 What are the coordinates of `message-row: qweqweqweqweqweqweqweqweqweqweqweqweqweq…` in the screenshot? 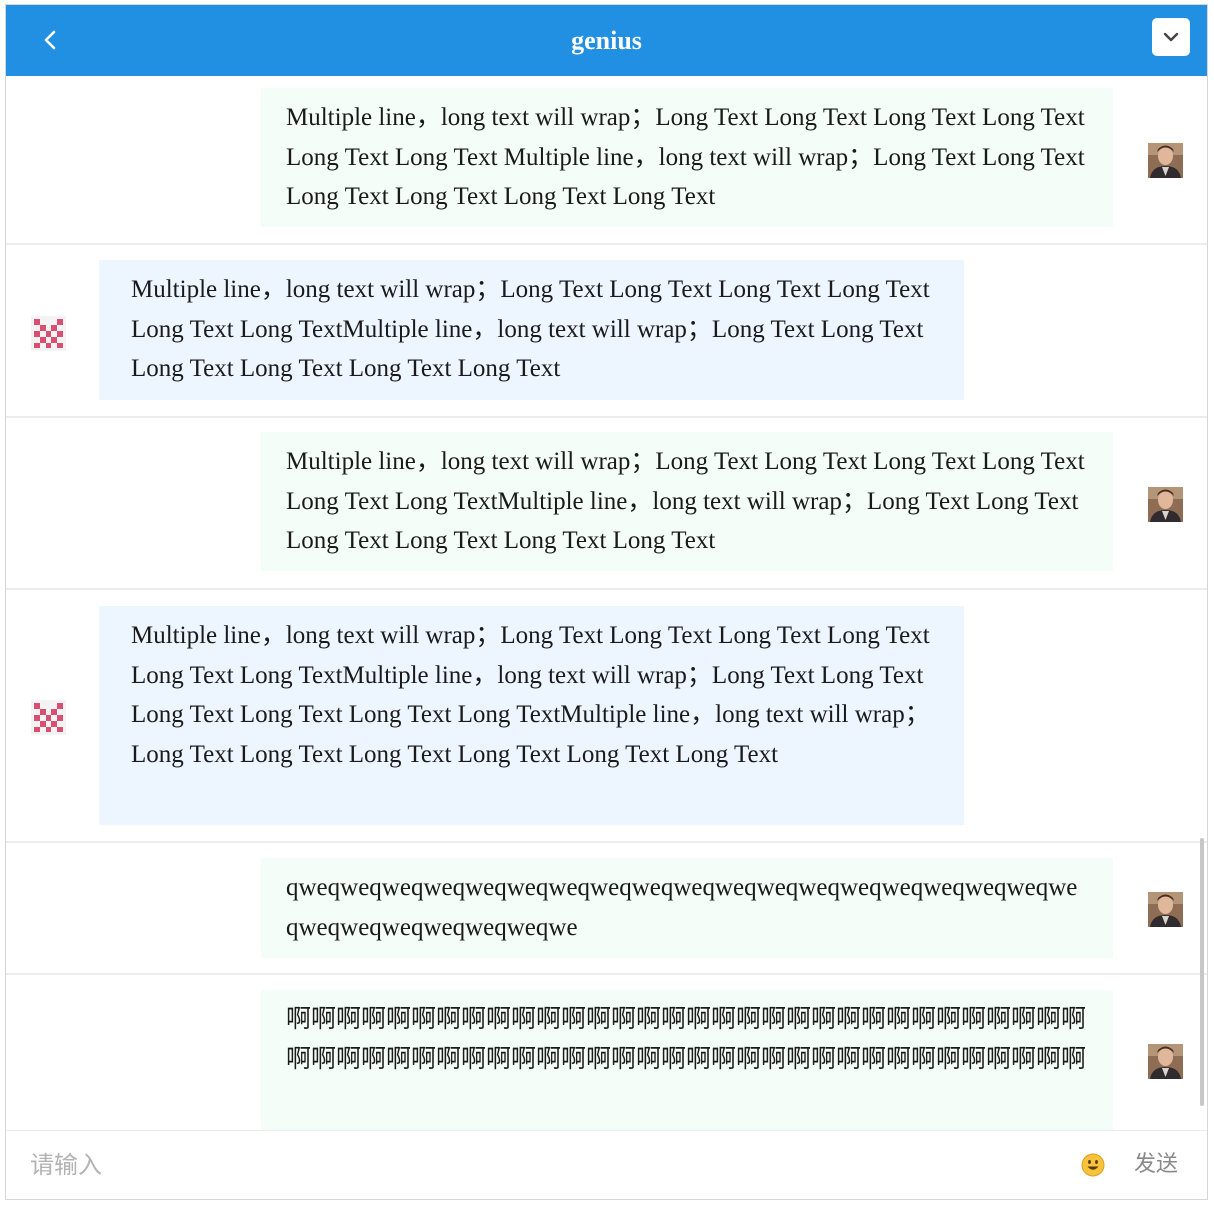 It's located at (606, 909).